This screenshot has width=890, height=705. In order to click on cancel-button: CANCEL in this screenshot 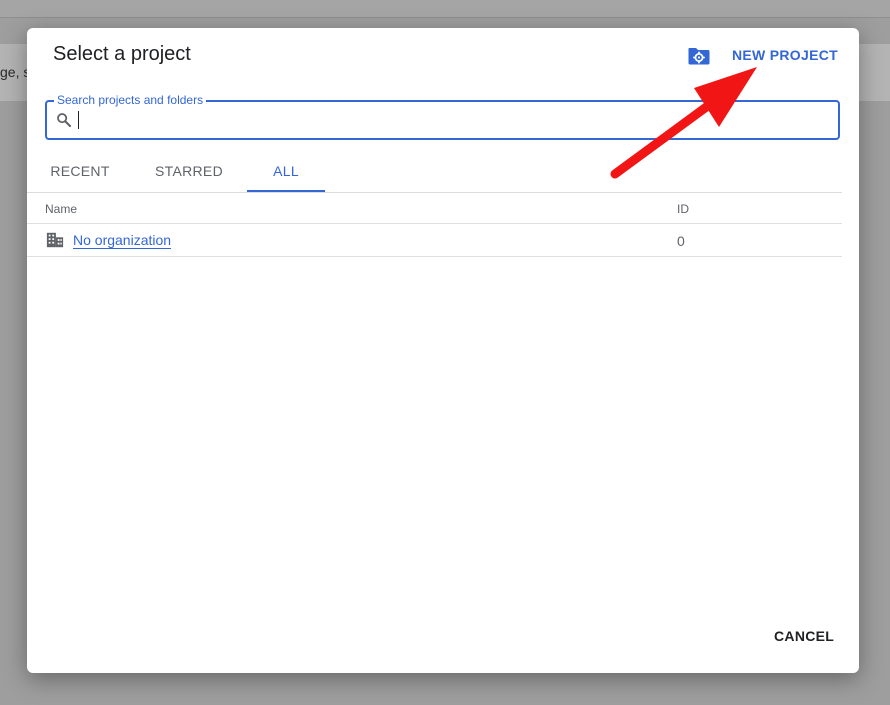, I will do `click(804, 636)`.